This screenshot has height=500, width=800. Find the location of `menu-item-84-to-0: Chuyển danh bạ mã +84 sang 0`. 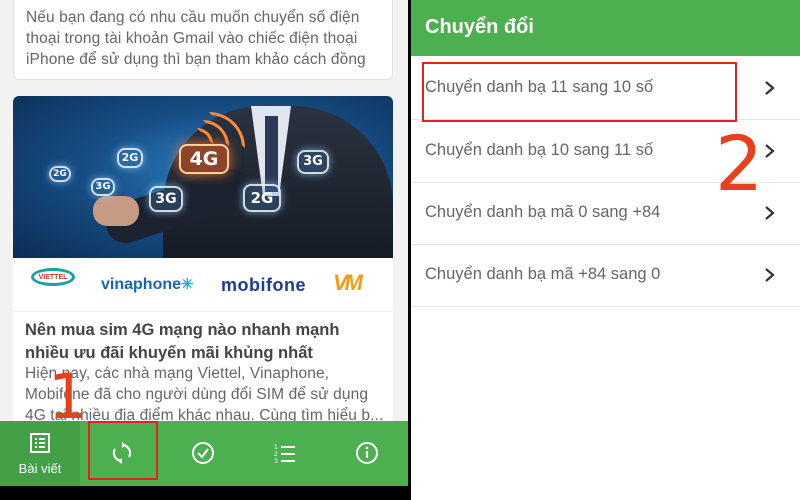

menu-item-84-to-0: Chuyển danh bạ mã +84 sang 0 is located at coordinates (605, 276).